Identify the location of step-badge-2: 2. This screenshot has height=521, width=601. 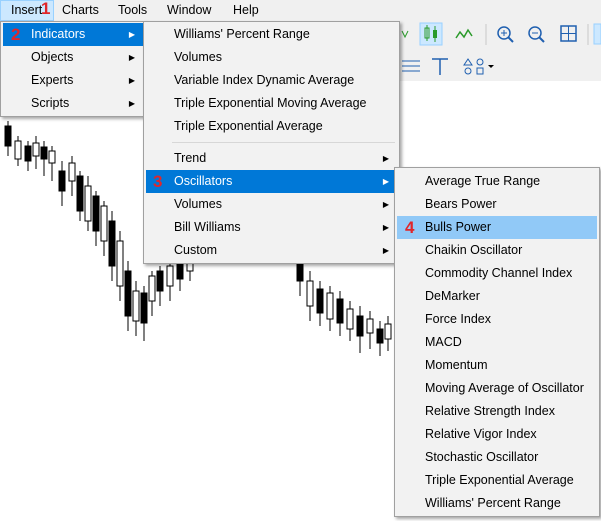
(16, 34).